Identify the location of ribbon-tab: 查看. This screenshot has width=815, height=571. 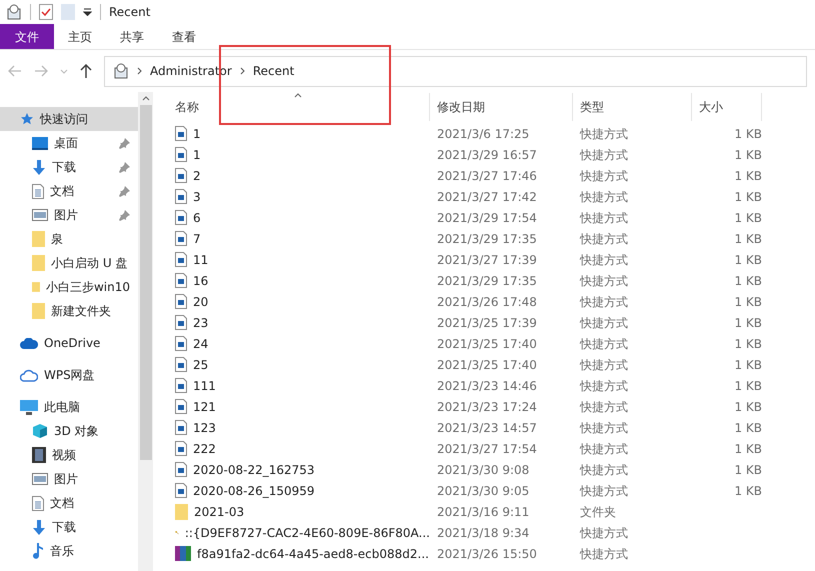
(184, 36).